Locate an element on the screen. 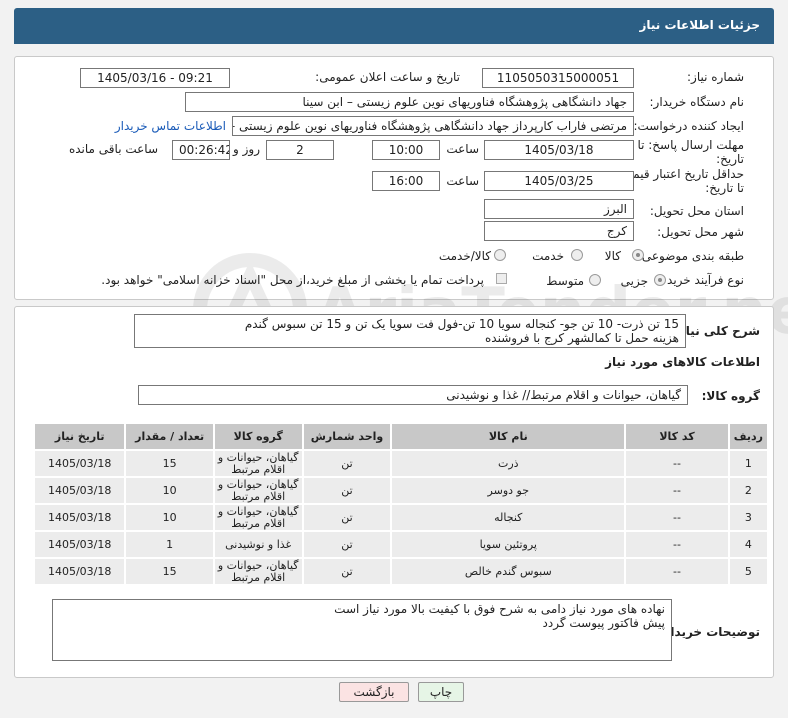  back-button: بازگشت is located at coordinates (374, 692).